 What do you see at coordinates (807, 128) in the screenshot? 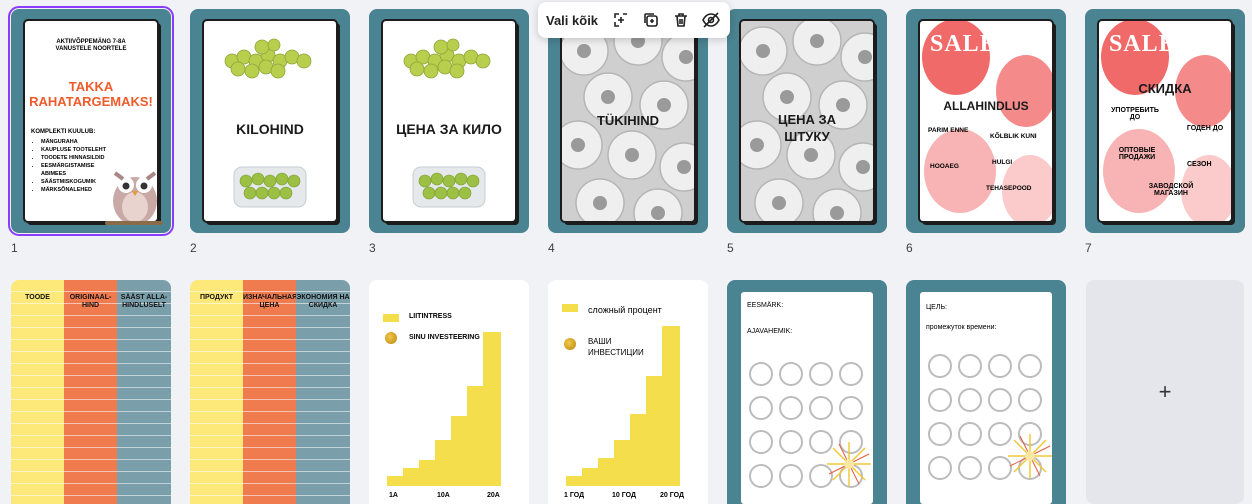
I see `page-label: ЦЕНА ЗА ШТУКУ` at bounding box center [807, 128].